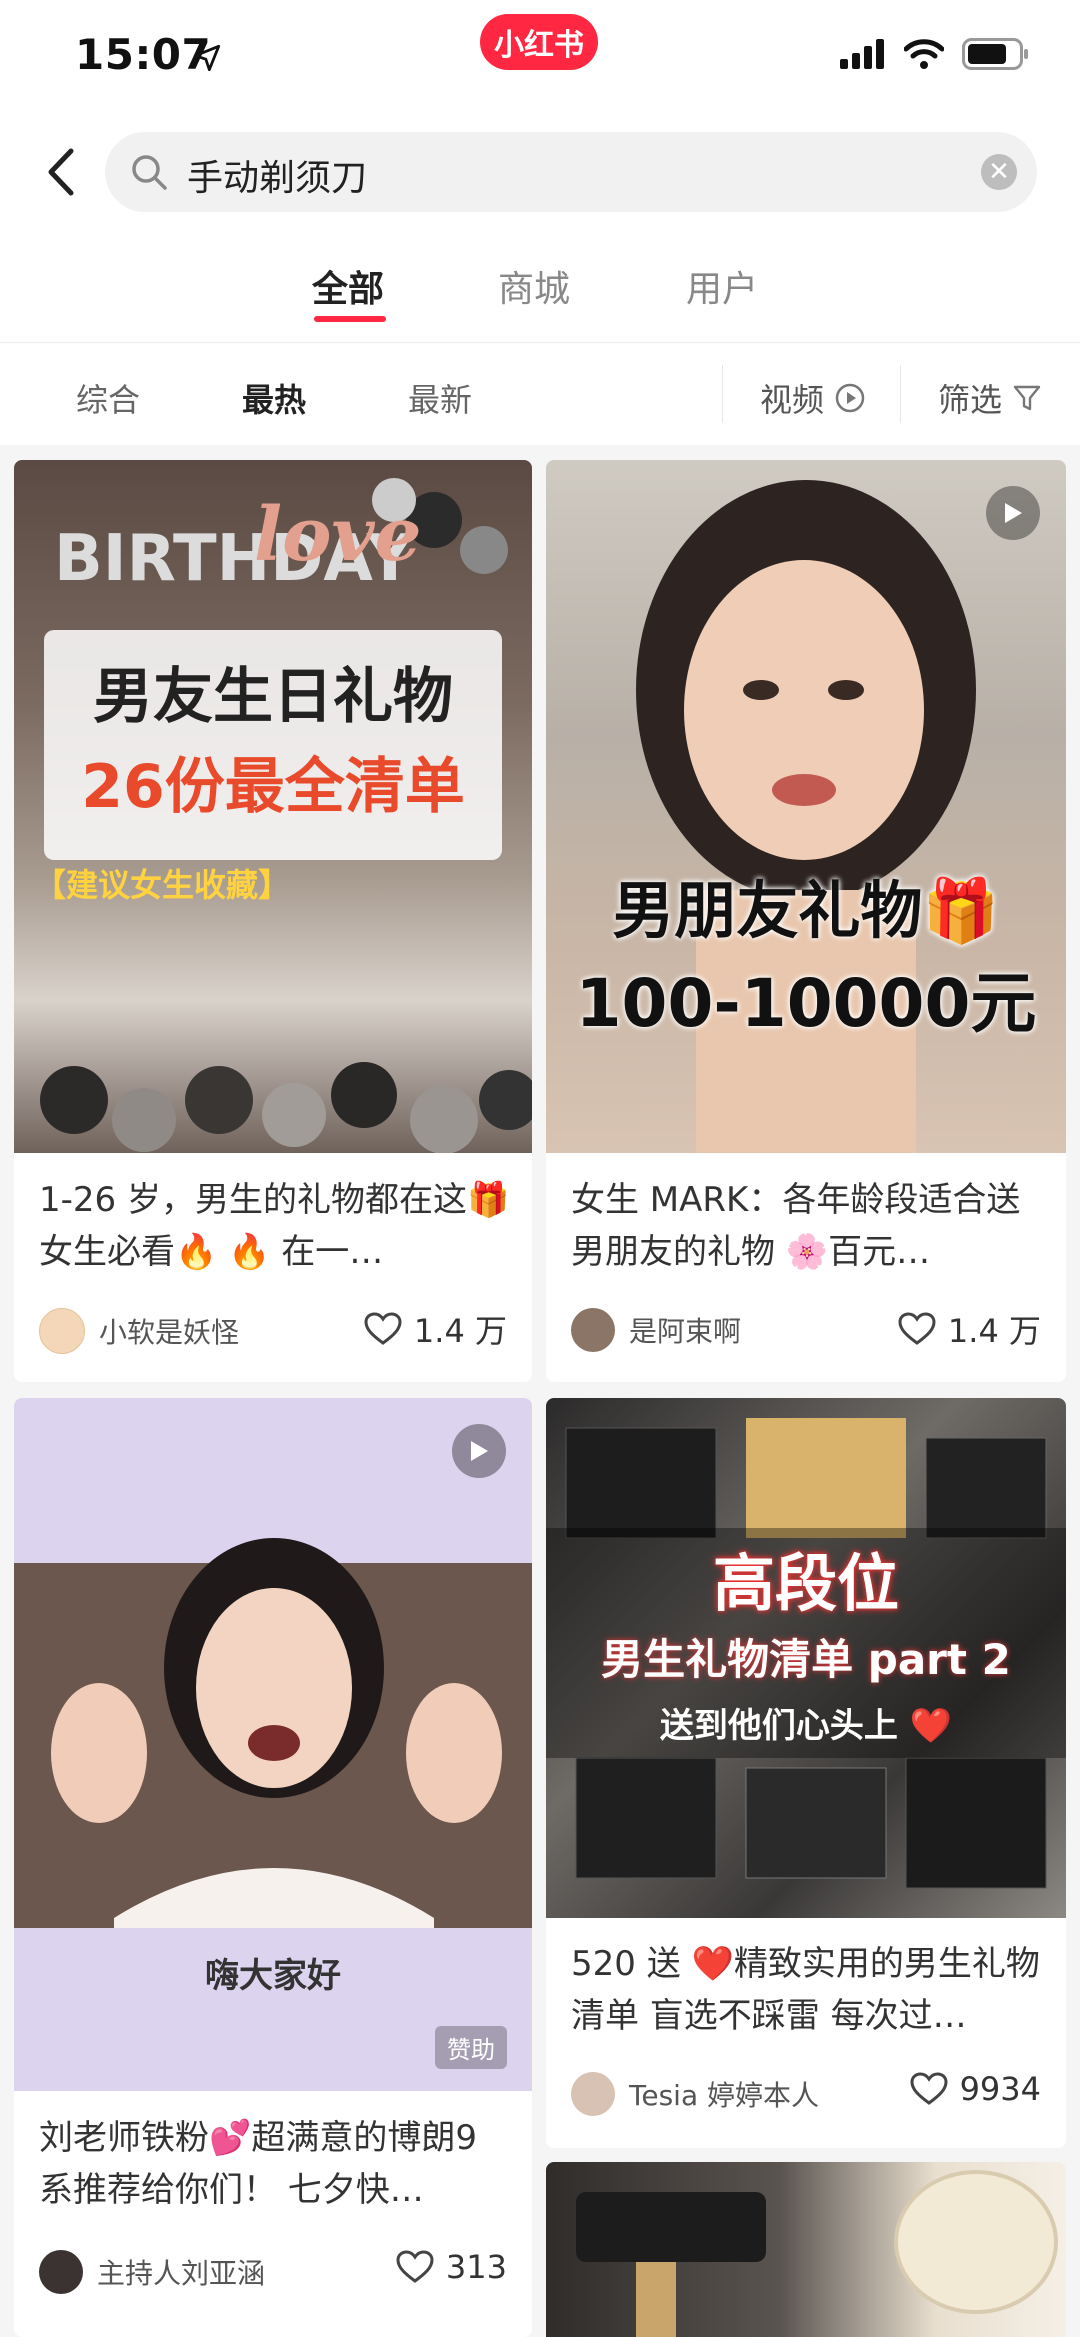  I want to click on svg-text: love, so click(338, 535).